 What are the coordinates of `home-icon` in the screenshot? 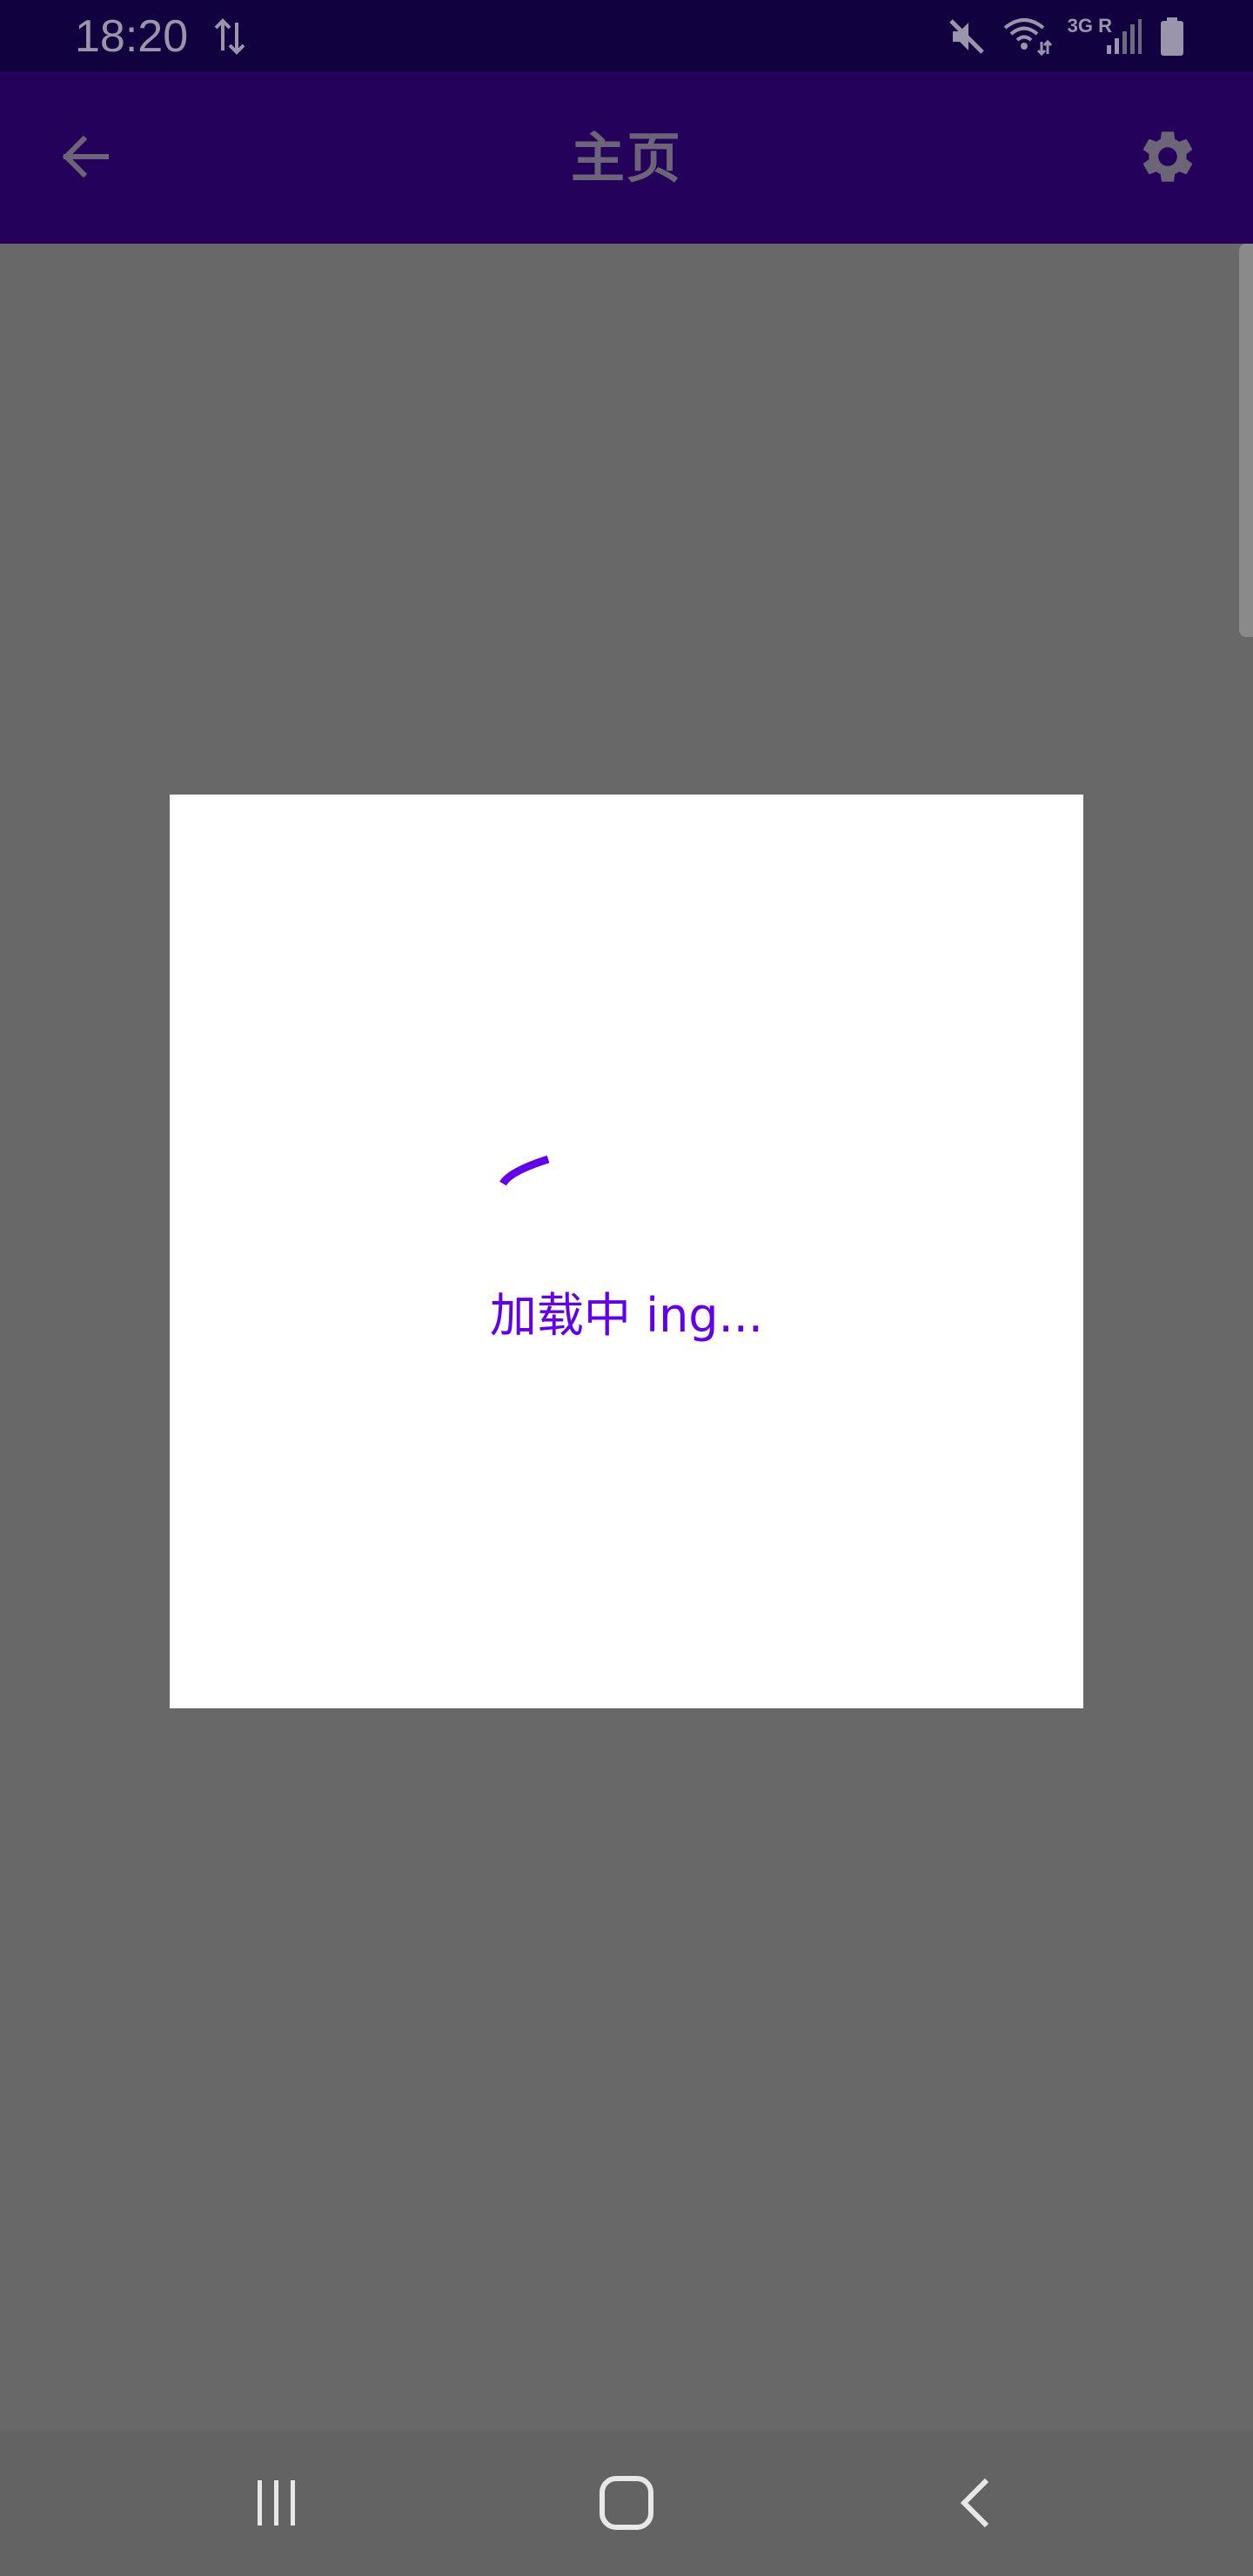 It's located at (626, 2503).